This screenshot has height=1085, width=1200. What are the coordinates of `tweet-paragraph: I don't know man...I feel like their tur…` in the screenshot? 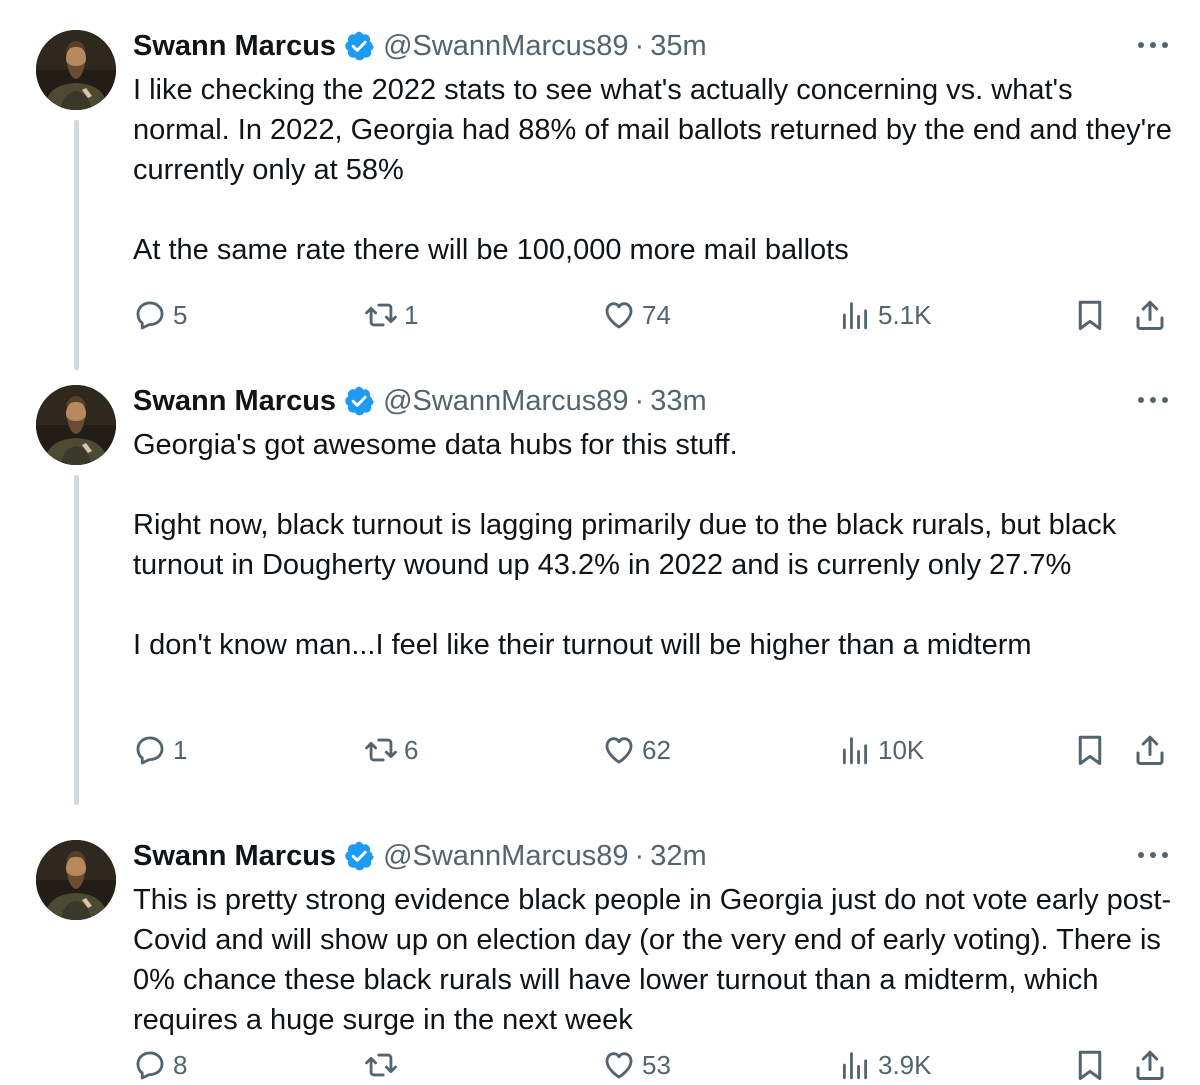 It's located at (582, 645).